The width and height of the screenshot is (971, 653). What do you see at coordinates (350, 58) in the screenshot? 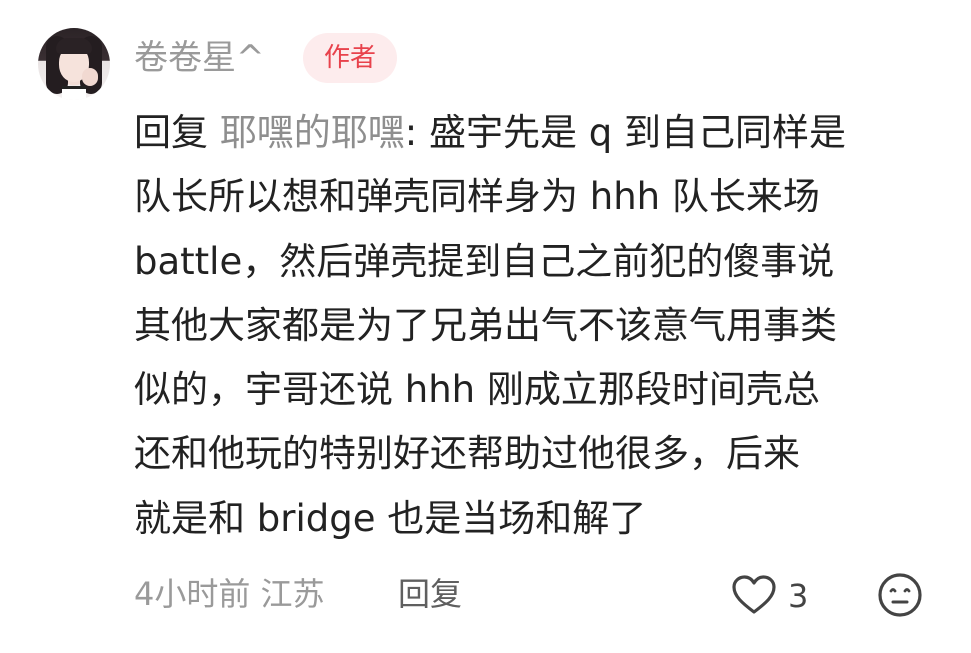
I see `author-badge: 作者` at bounding box center [350, 58].